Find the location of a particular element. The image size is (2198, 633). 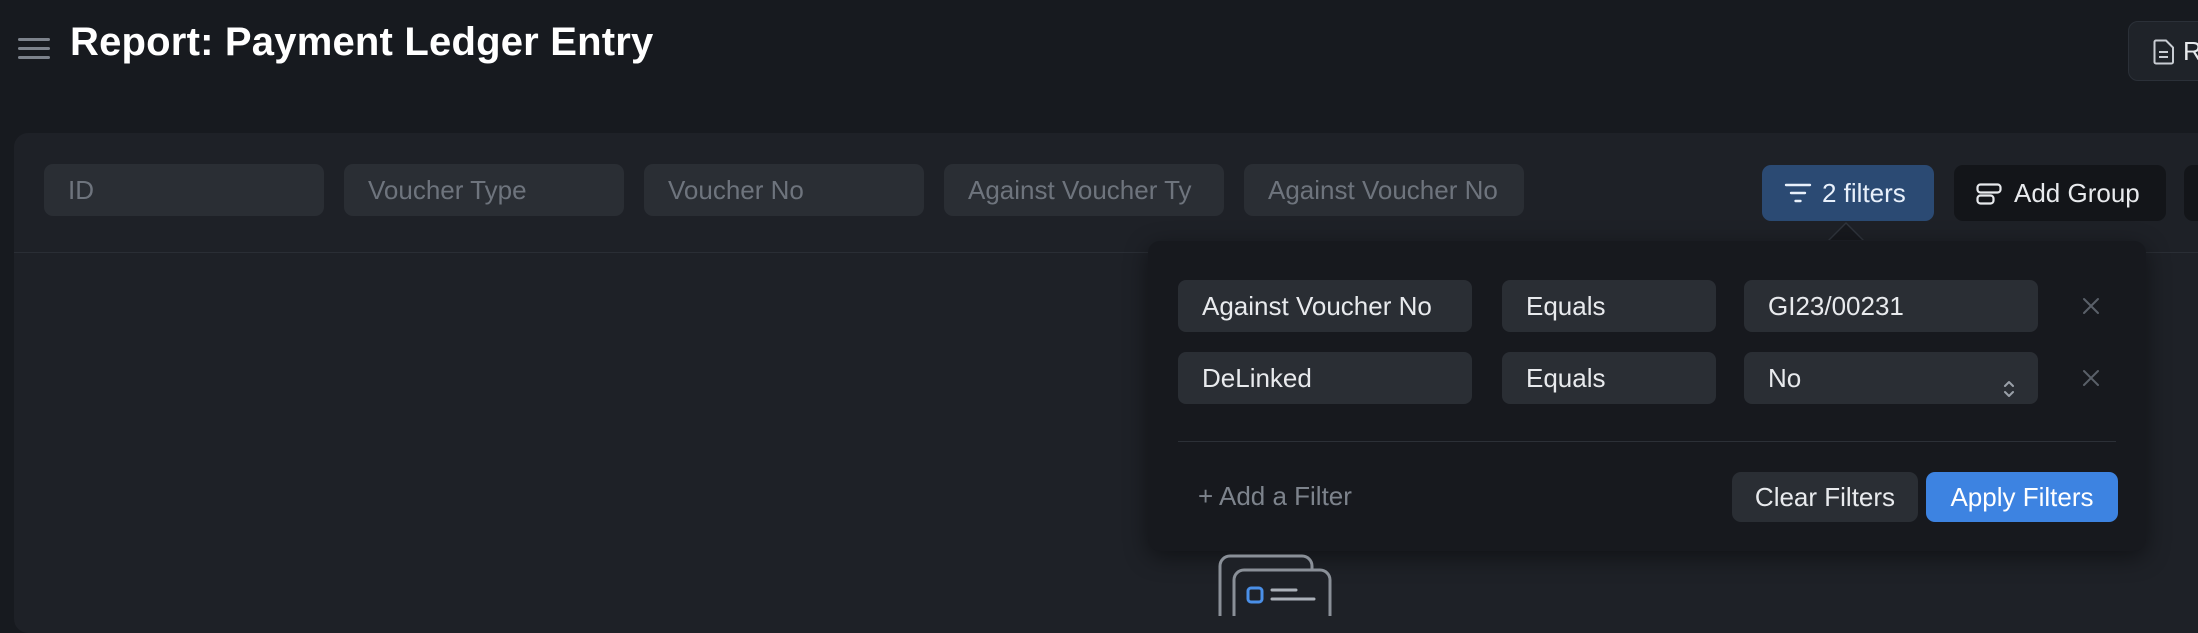

filter-input-voucher-type: Voucher Type is located at coordinates (484, 190).